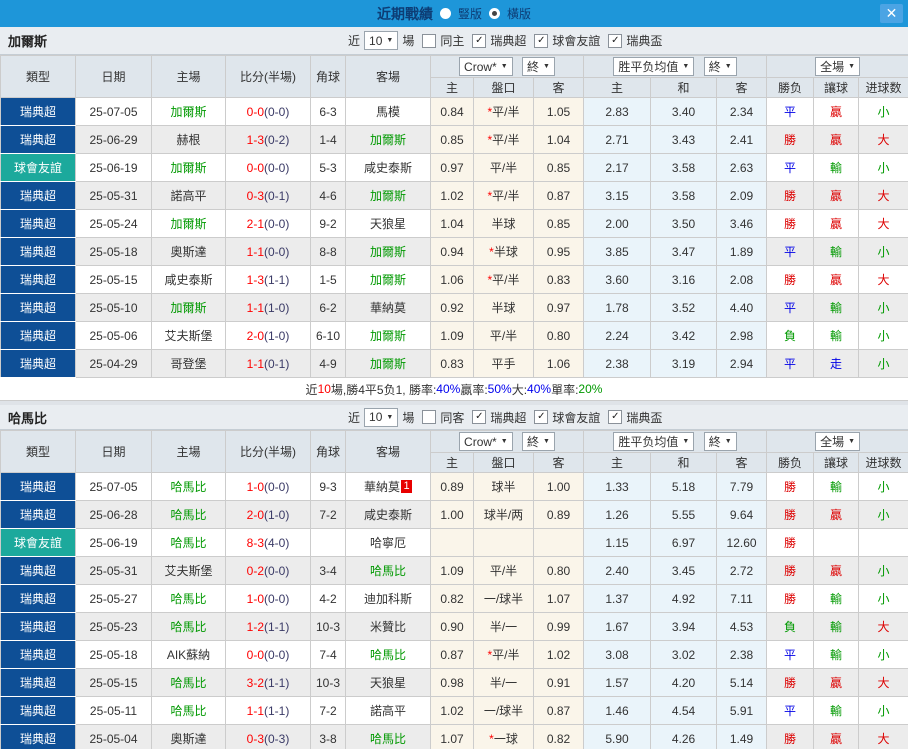 This screenshot has width=908, height=749. I want to click on layout-vertical-label: 豎版, so click(470, 13).